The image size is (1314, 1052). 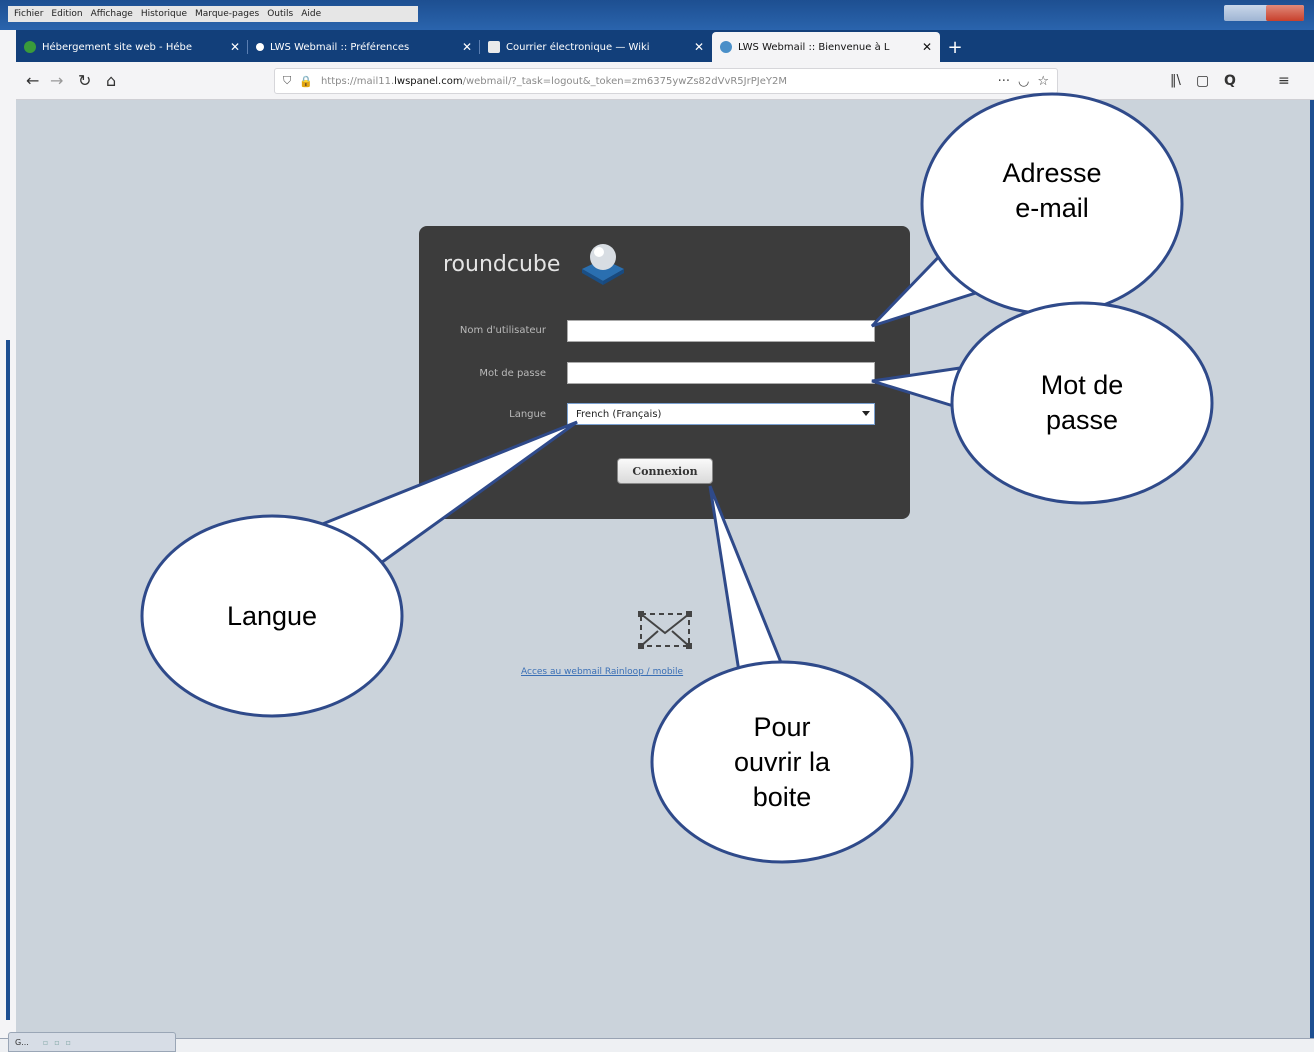 What do you see at coordinates (657, 1045) in the screenshot?
I see `window-bottom-border` at bounding box center [657, 1045].